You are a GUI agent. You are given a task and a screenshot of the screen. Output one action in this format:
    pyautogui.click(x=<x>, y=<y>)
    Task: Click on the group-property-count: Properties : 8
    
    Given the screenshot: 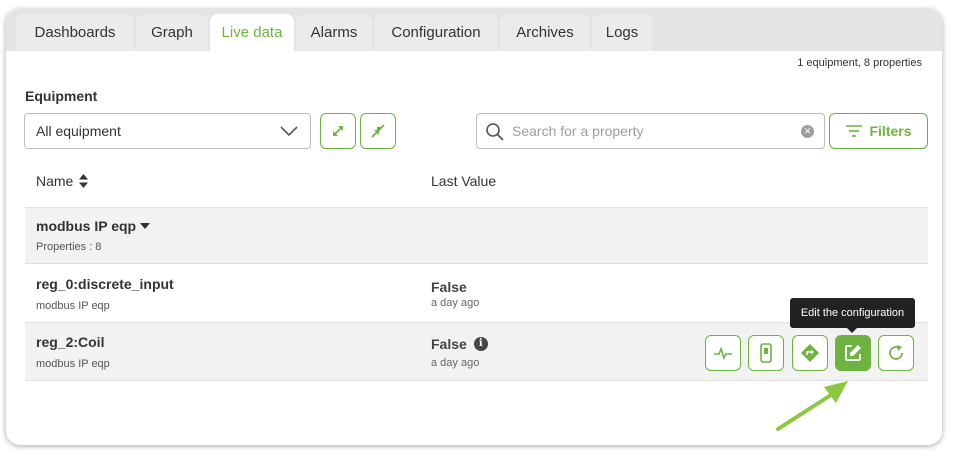 What is the action you would take?
    pyautogui.click(x=69, y=247)
    